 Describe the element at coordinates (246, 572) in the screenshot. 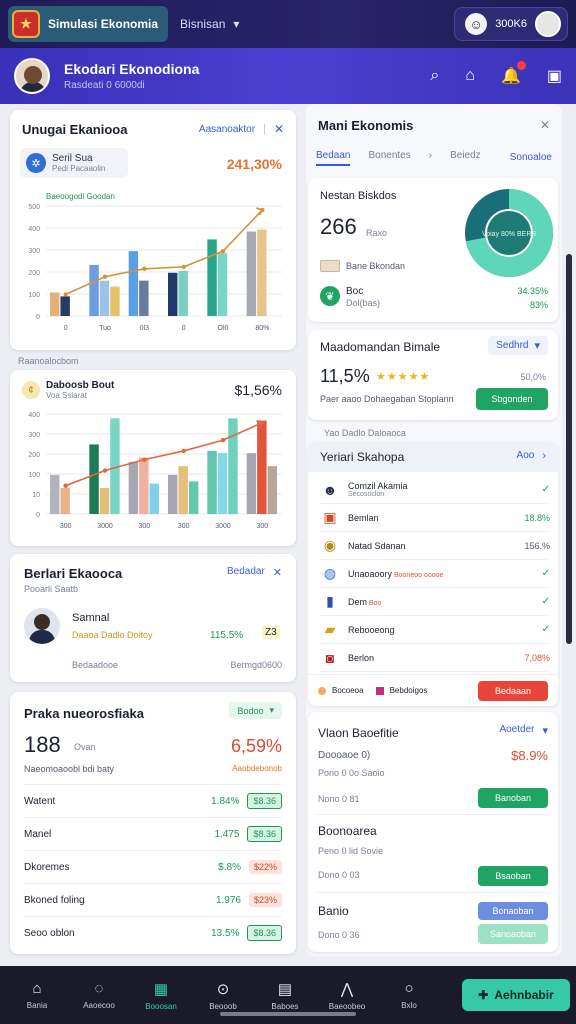

I see `card-action-link: Bedadar` at that location.